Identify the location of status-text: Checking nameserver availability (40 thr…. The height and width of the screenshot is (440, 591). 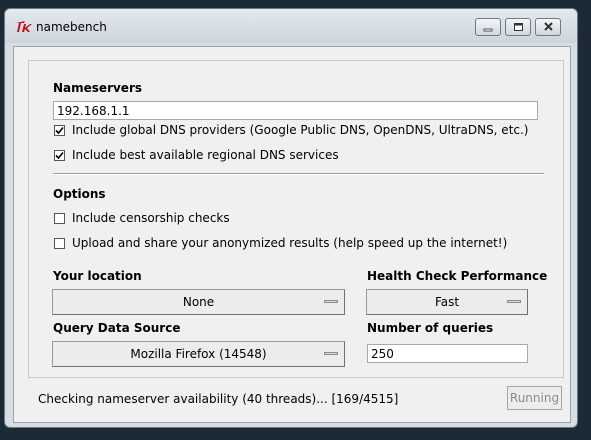
(218, 399).